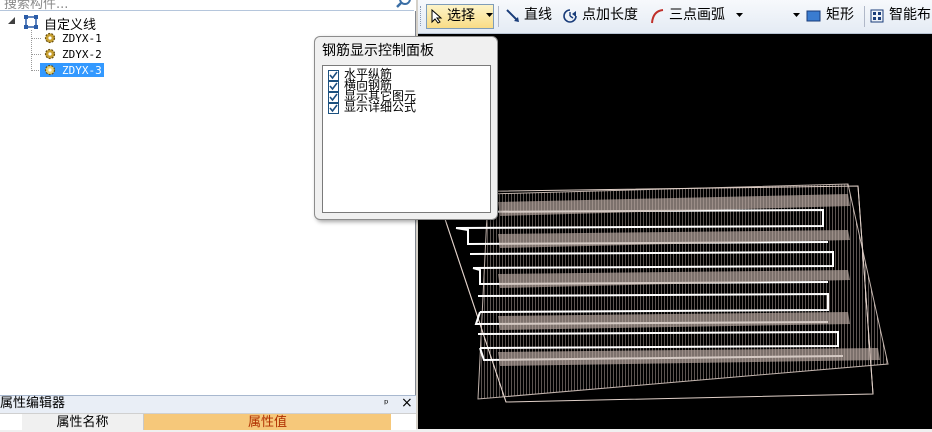  Describe the element at coordinates (512, 15) in the screenshot. I see `line-icon` at that location.